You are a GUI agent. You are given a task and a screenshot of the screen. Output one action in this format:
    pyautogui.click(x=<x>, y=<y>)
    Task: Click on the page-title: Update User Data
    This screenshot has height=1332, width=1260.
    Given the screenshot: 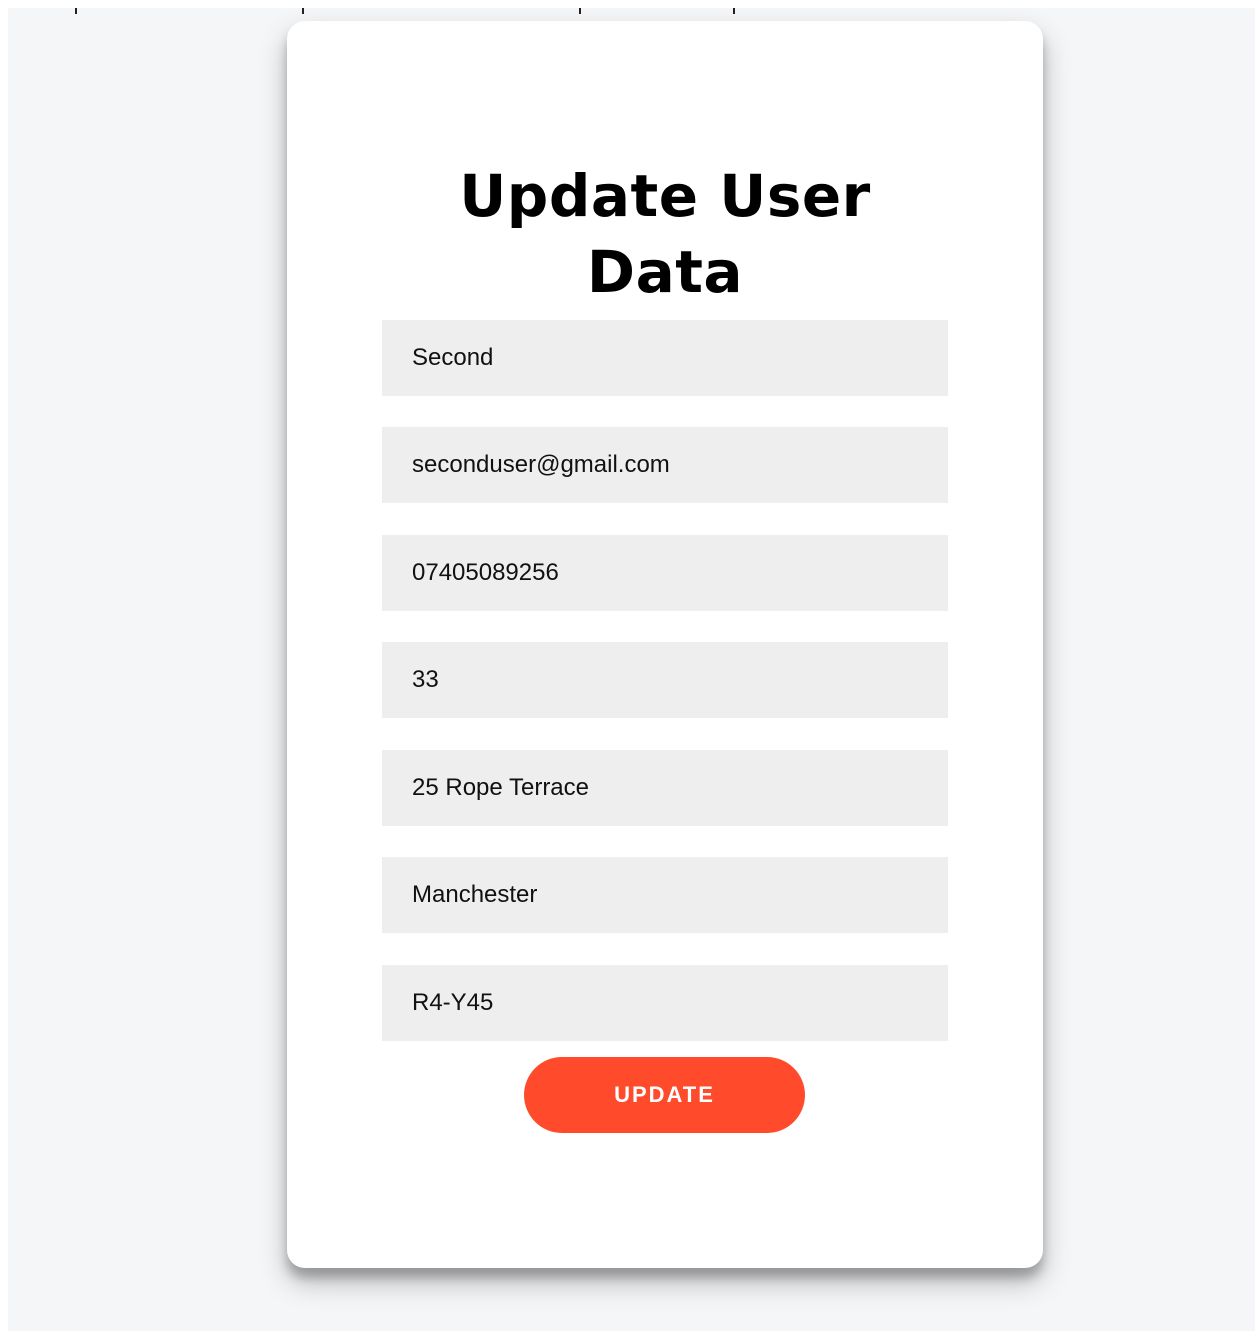 What is the action you would take?
    pyautogui.click(x=665, y=234)
    